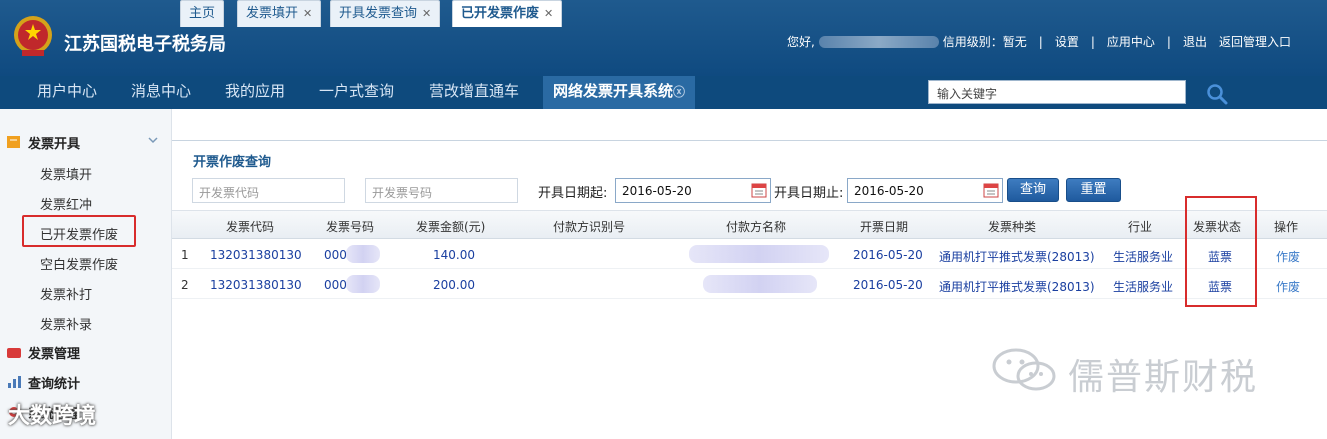 The width and height of the screenshot is (1327, 439). What do you see at coordinates (809, 193) in the screenshot?
I see `end-date-label: 开具日期止:` at bounding box center [809, 193].